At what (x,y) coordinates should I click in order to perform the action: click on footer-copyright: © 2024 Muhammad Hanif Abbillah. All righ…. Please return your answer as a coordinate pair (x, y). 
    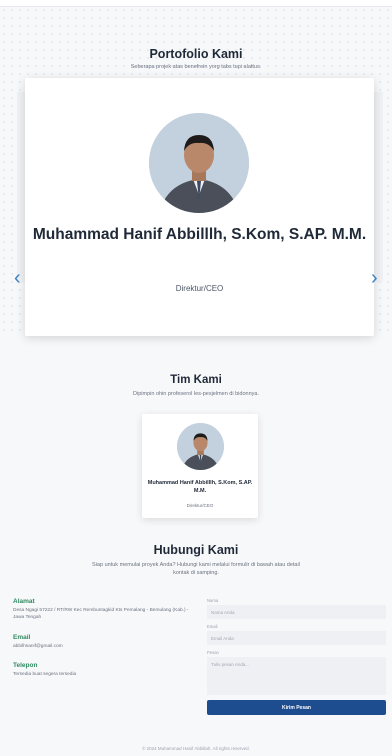
    Looking at the image, I should click on (196, 748).